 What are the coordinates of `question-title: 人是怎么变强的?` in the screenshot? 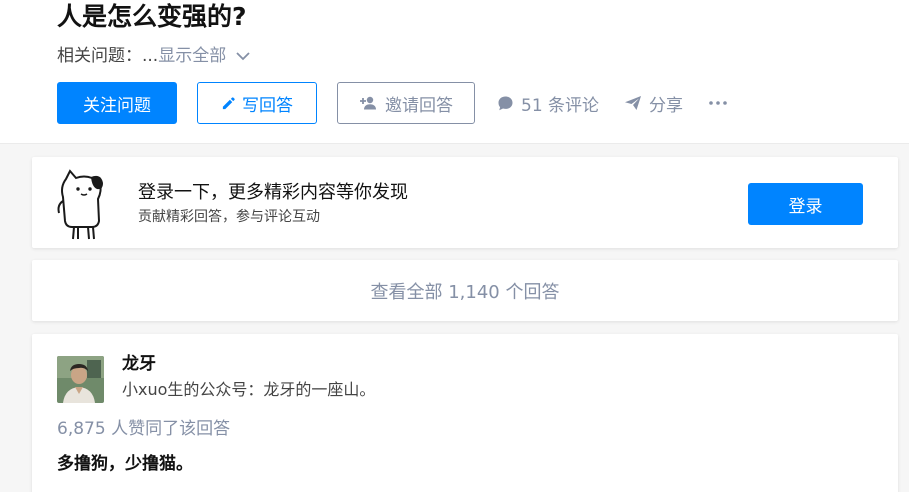 It's located at (152, 16).